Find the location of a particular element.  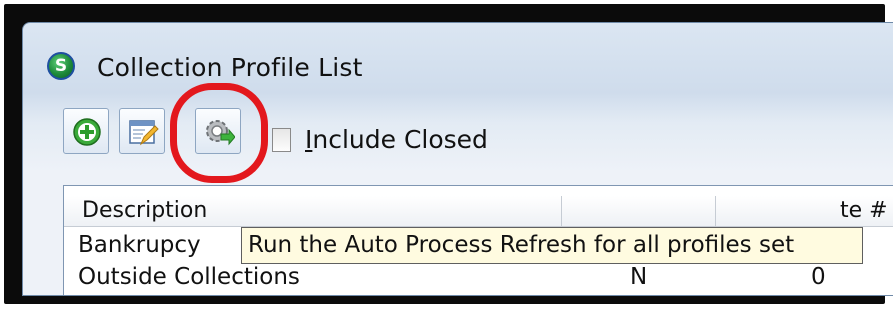

cell-flag: N is located at coordinates (639, 277).